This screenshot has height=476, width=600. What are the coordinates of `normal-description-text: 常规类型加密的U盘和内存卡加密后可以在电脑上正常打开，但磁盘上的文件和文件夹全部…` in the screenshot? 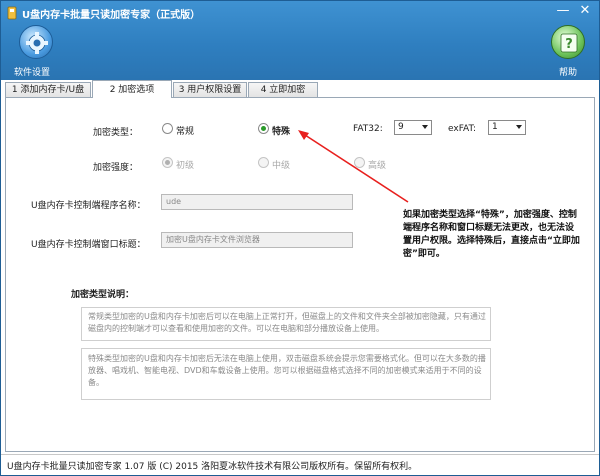 It's located at (287, 322).